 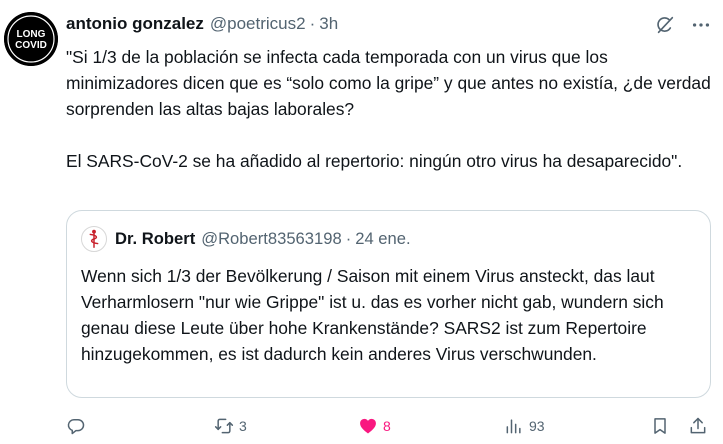 I want to click on quoted-tweet-header: Dr. Robert @Robert83563198 · 24 ene., so click(x=246, y=239).